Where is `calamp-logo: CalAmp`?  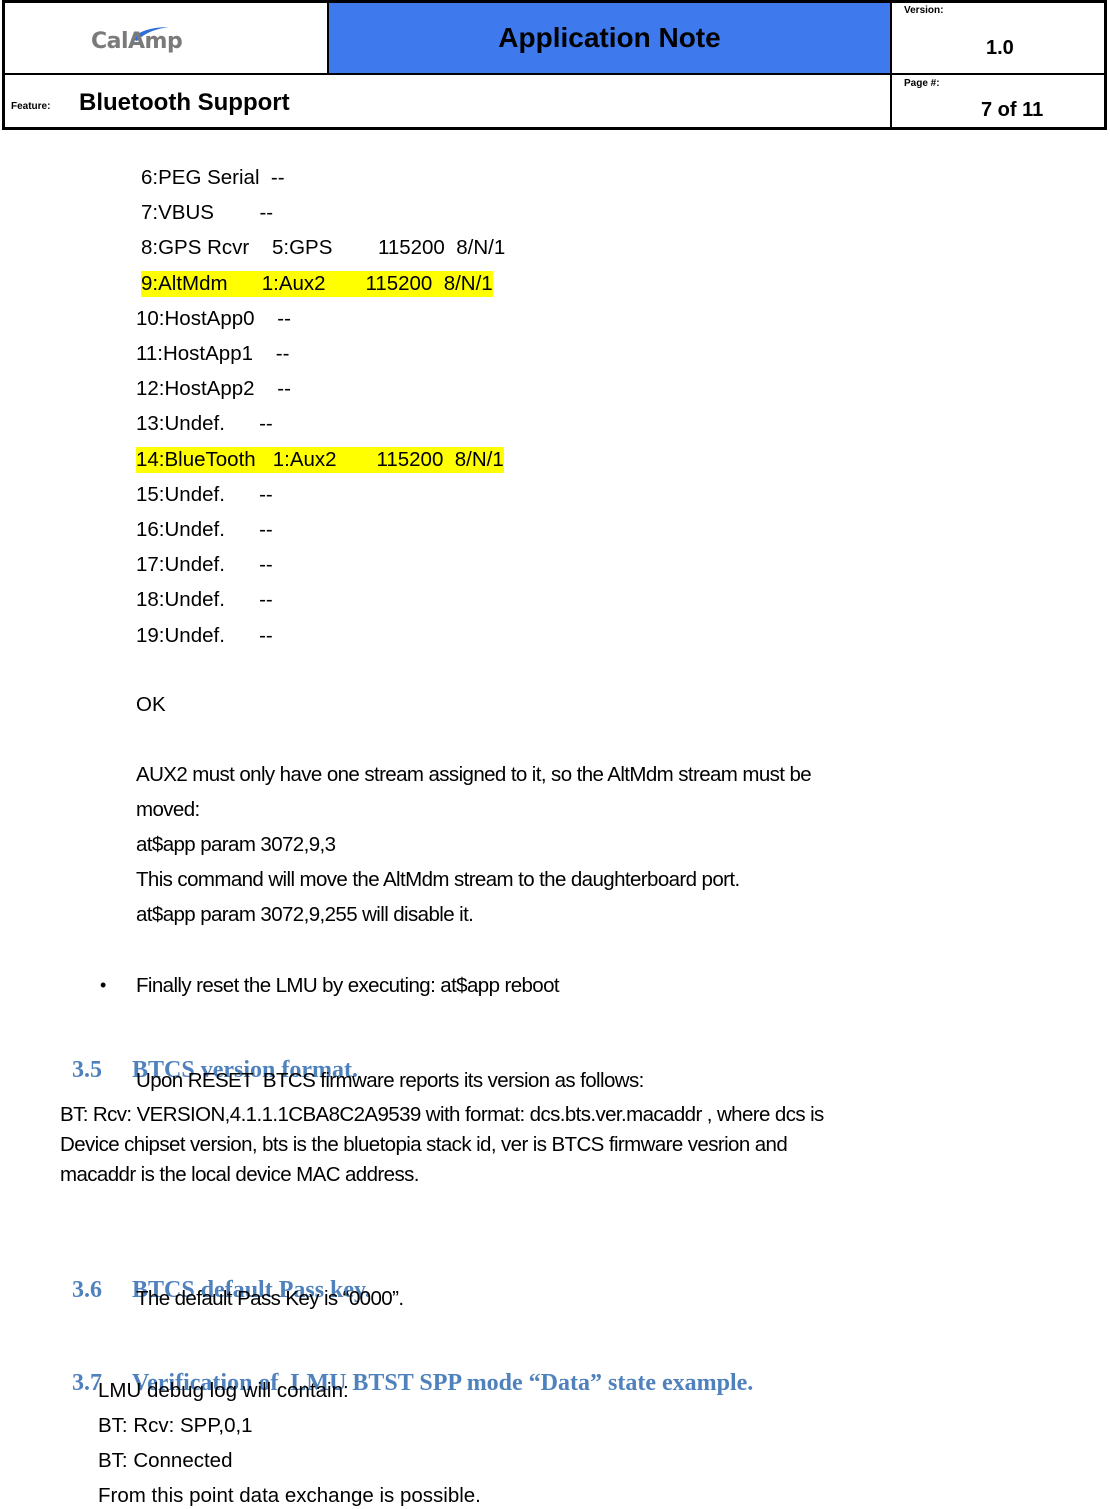
calamp-logo: CalAmp is located at coordinates (171, 41).